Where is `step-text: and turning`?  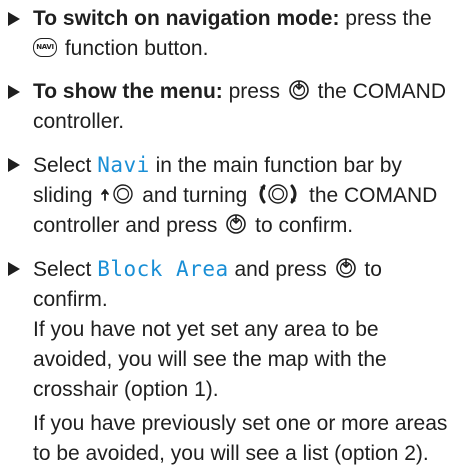 step-text: and turning is located at coordinates (192, 195).